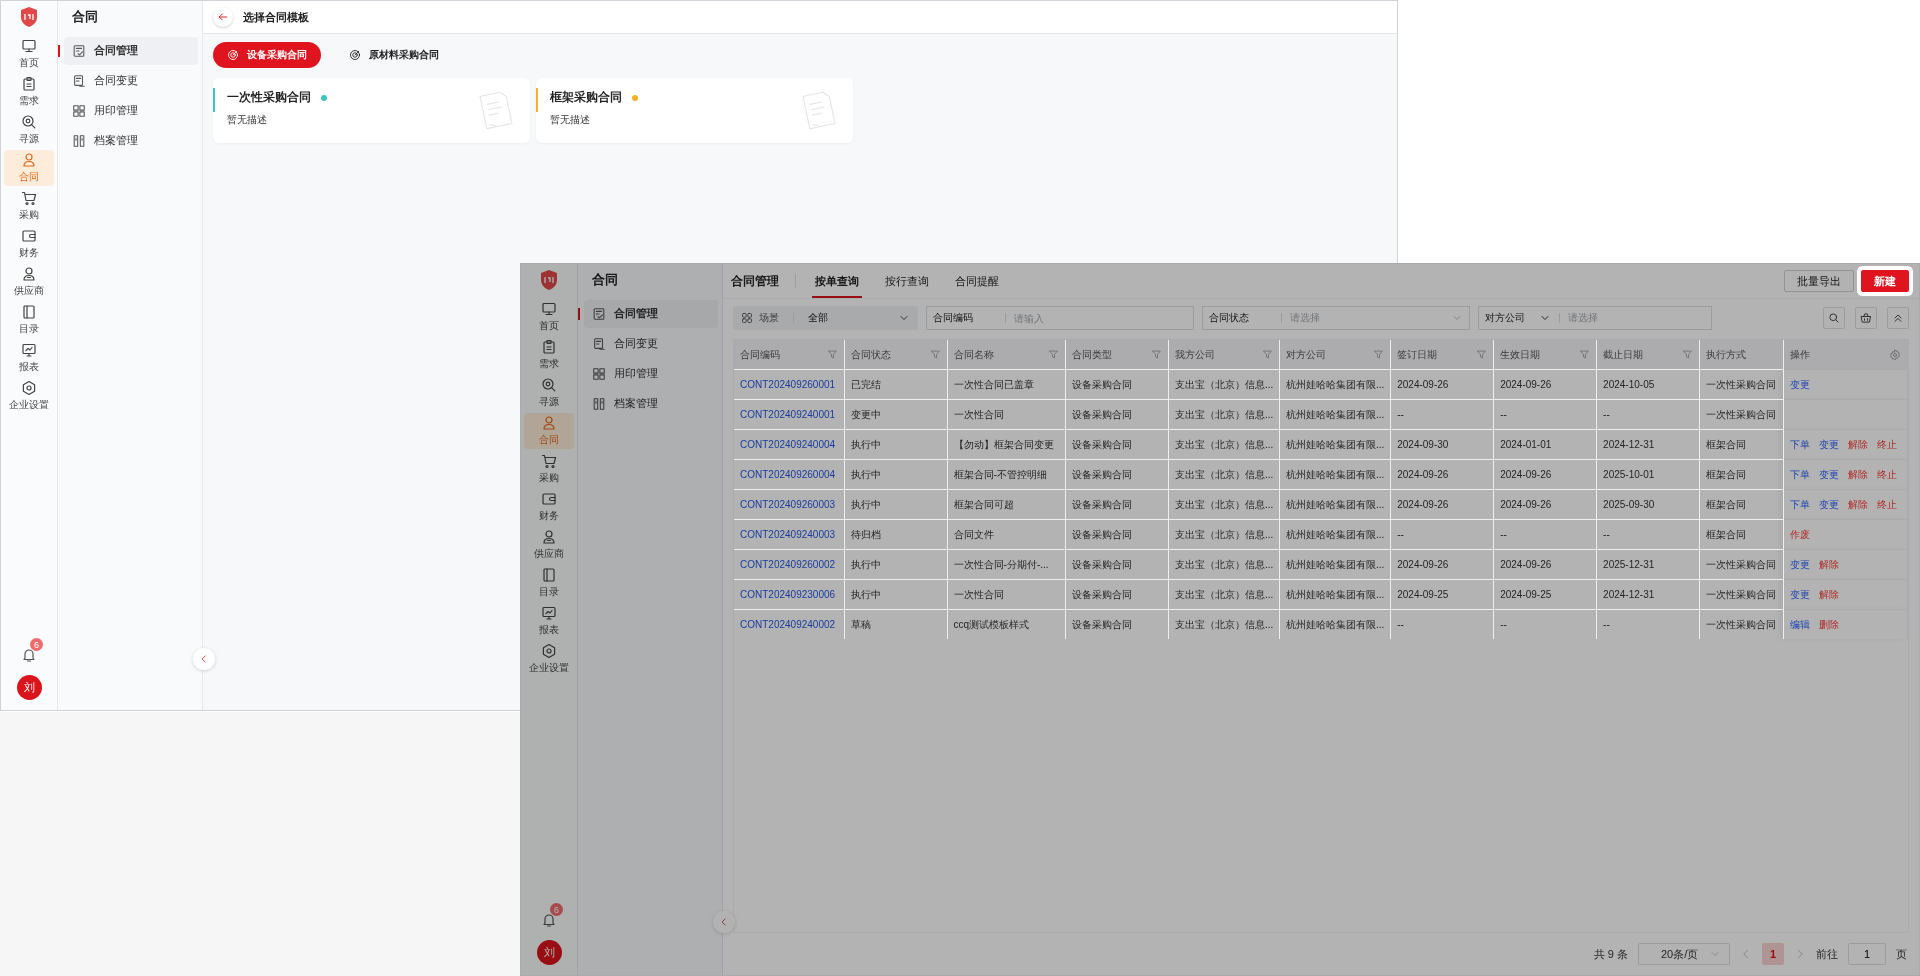 The width and height of the screenshot is (1920, 976). What do you see at coordinates (788, 384) in the screenshot?
I see `contract-link: CONT202409260001` at bounding box center [788, 384].